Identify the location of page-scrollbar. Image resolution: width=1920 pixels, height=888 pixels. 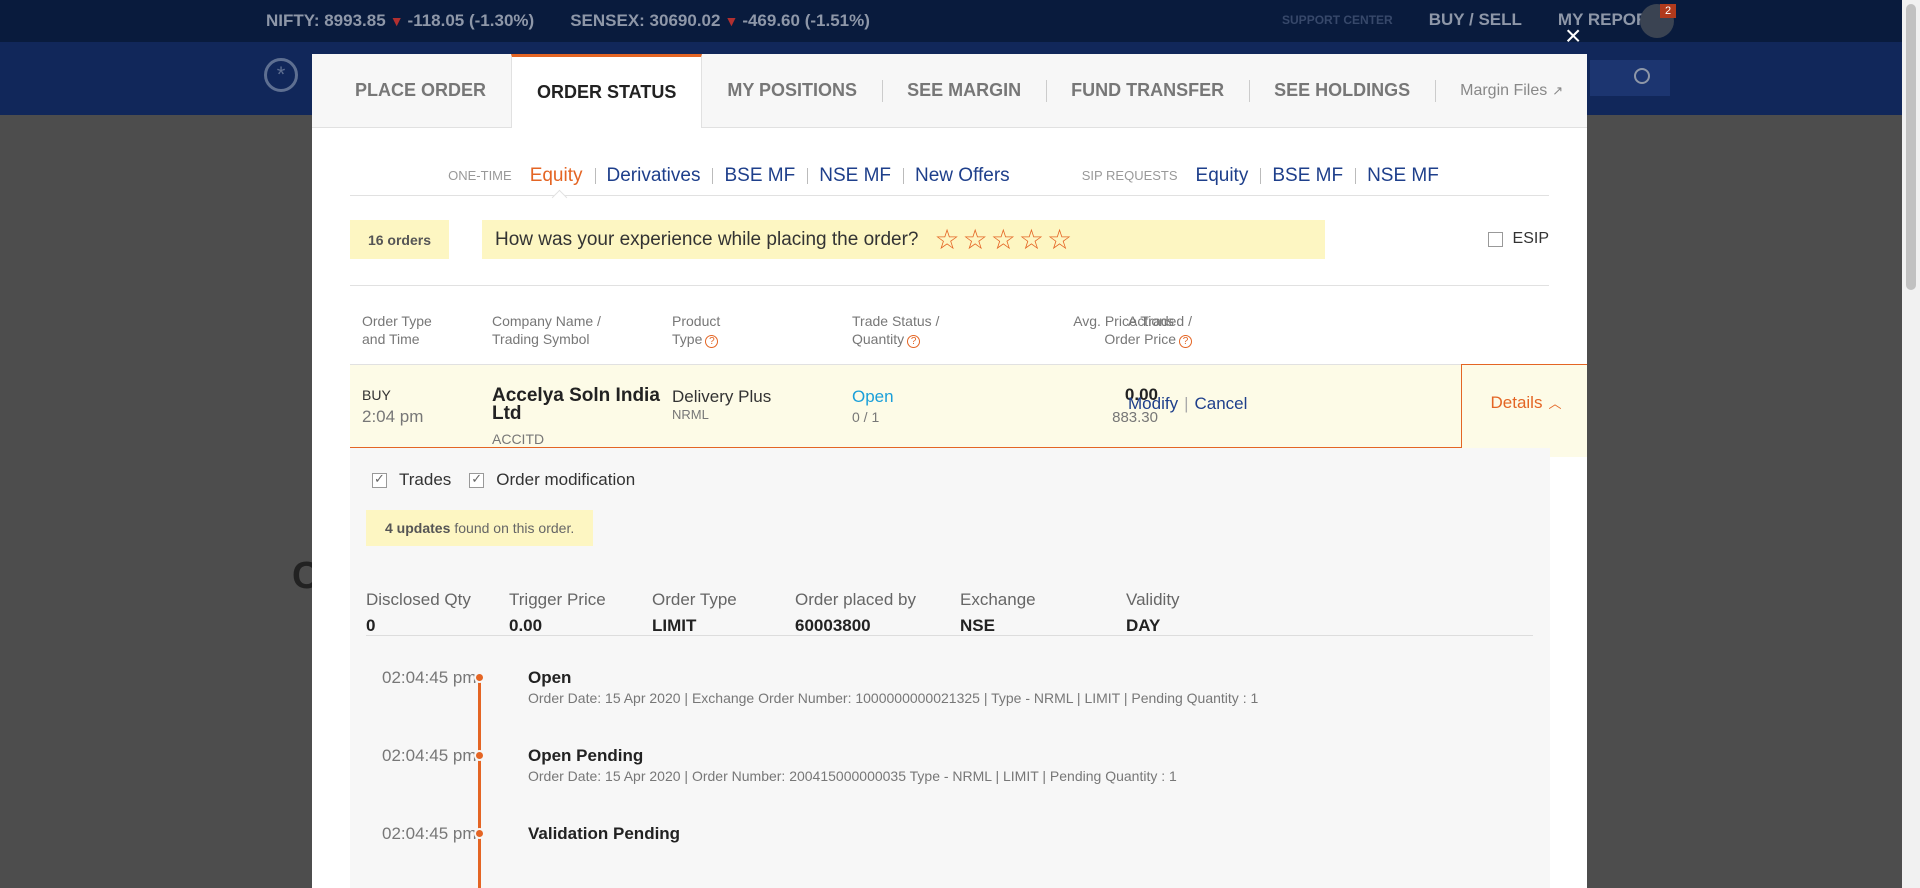
(1911, 444).